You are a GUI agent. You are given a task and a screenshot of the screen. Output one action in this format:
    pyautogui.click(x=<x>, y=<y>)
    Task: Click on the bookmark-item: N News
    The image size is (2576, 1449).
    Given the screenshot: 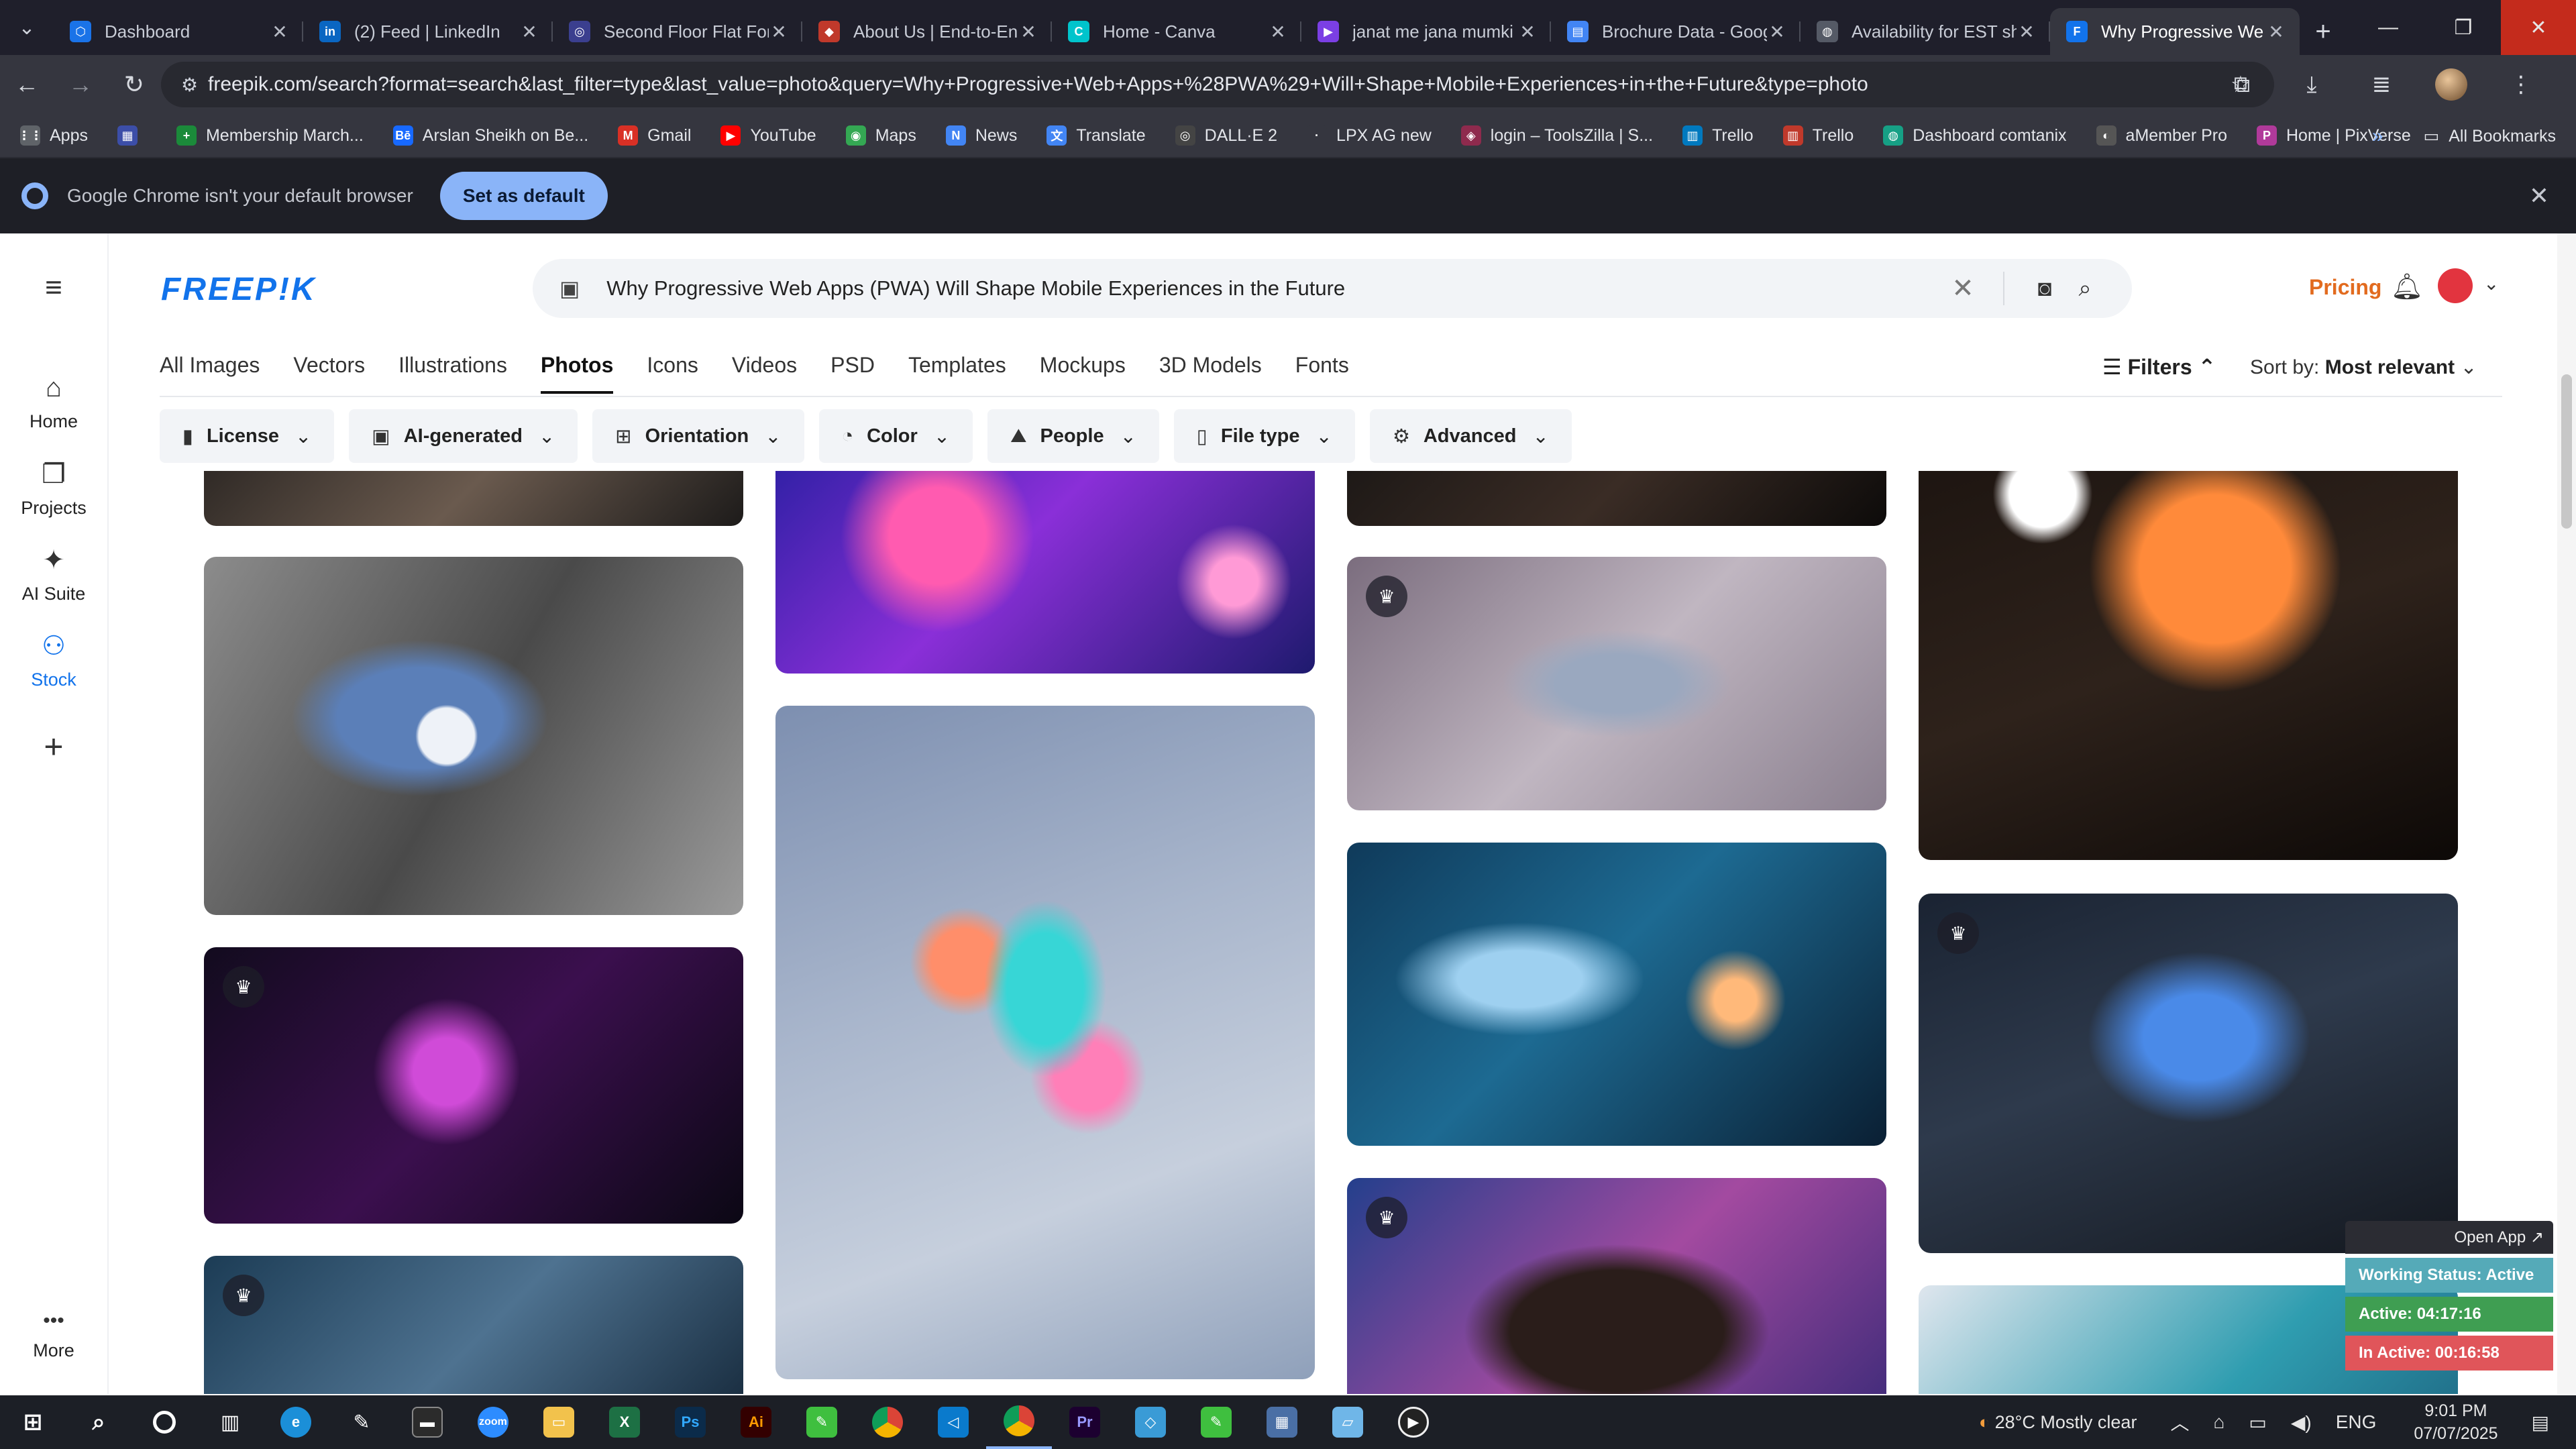 What is the action you would take?
    pyautogui.click(x=981, y=135)
    